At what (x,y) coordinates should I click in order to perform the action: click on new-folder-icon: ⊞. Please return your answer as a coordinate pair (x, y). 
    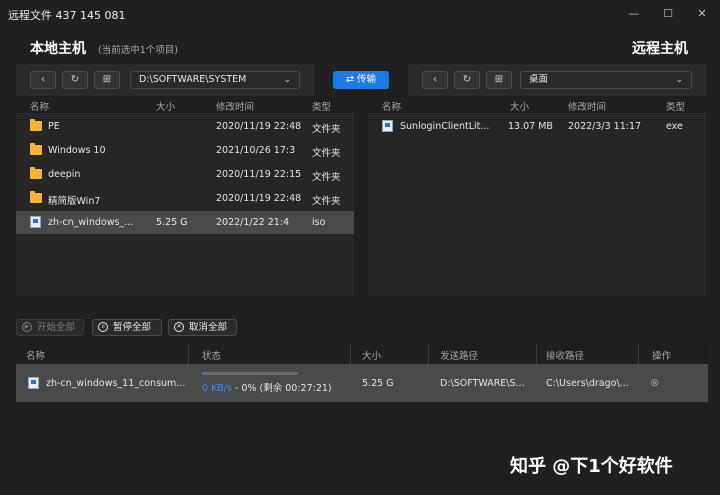
    Looking at the image, I should click on (107, 79).